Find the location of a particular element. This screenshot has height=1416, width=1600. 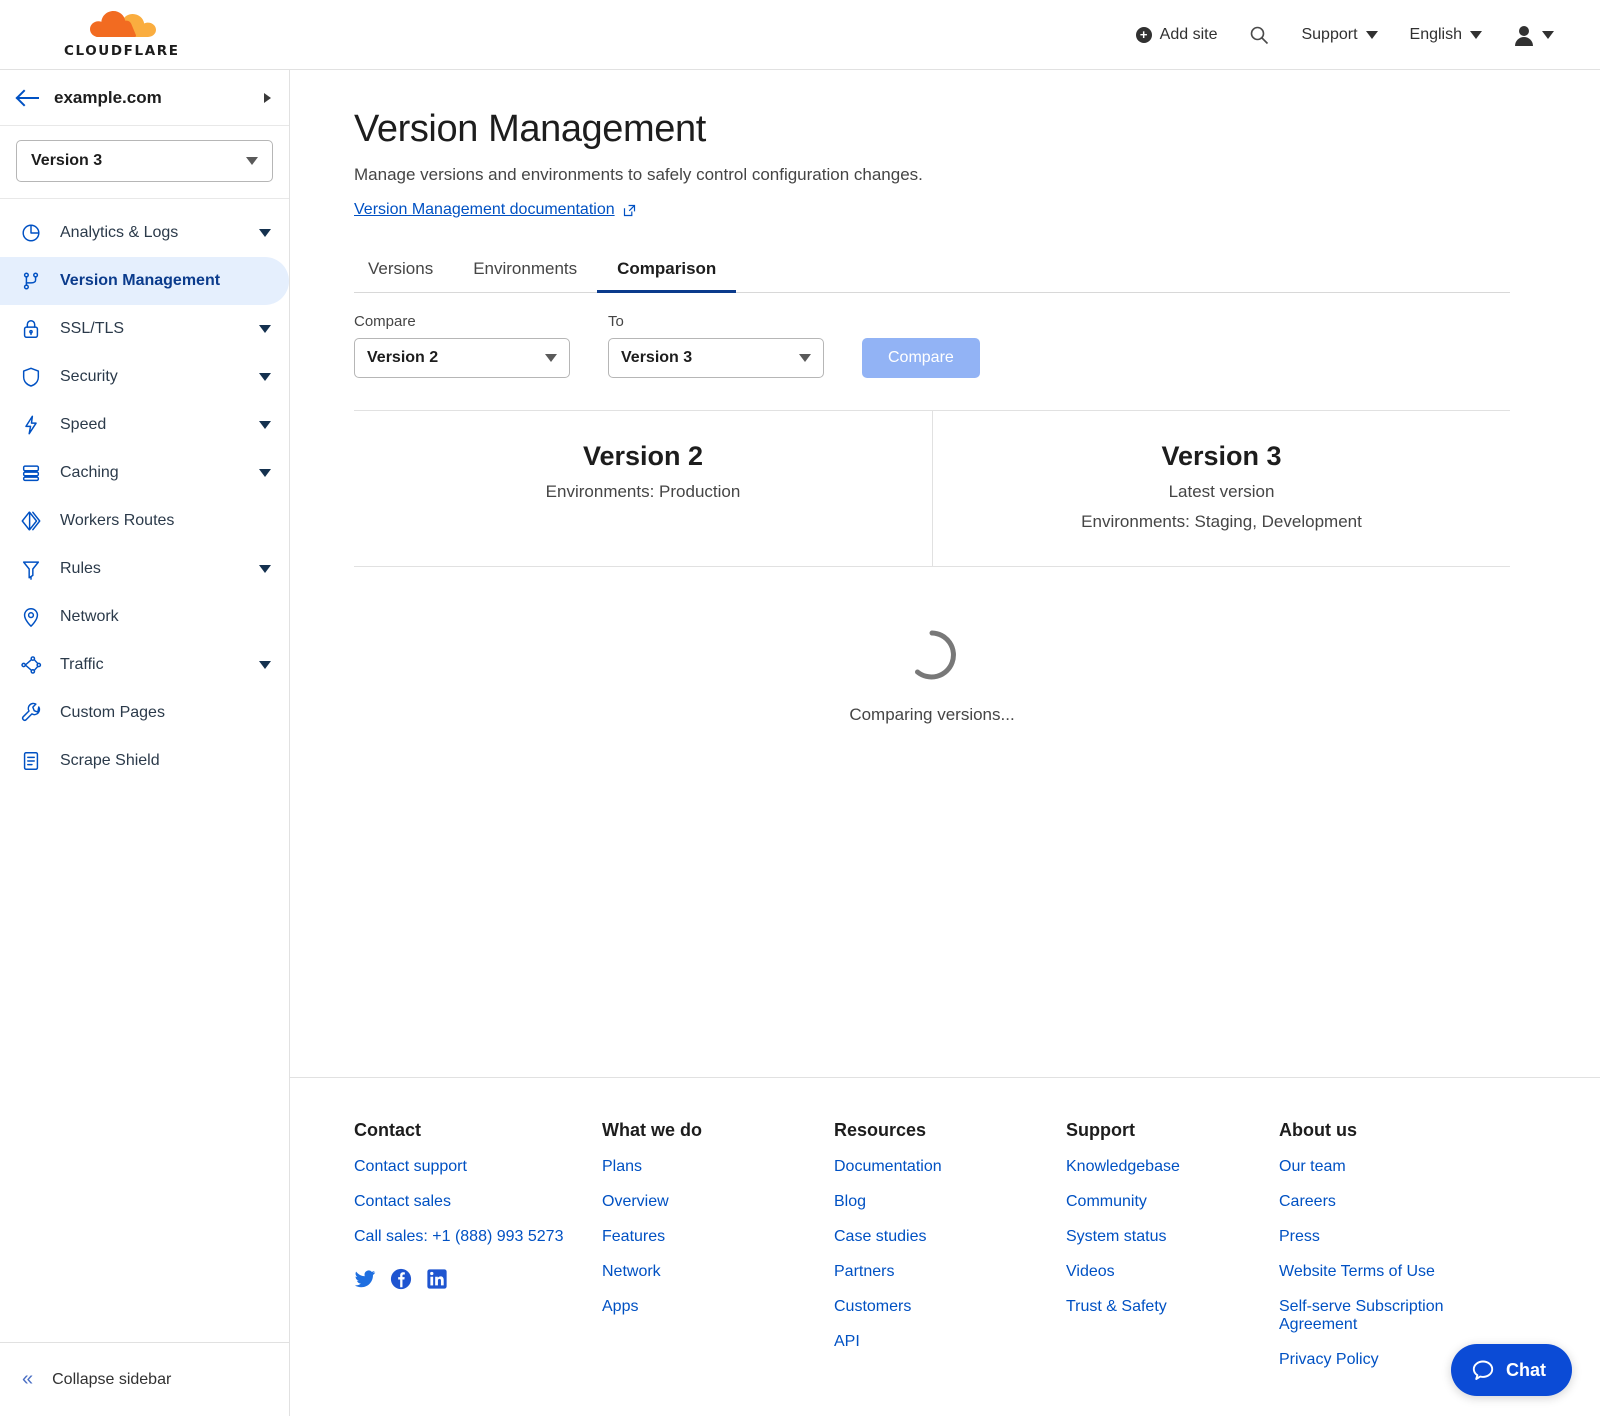

to-version-select: Version 3 is located at coordinates (716, 358).